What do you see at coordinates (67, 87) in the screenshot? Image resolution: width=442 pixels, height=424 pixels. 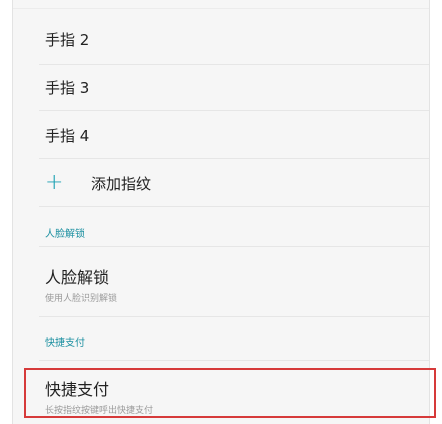 I see `fingerprint-label: 手指 3` at bounding box center [67, 87].